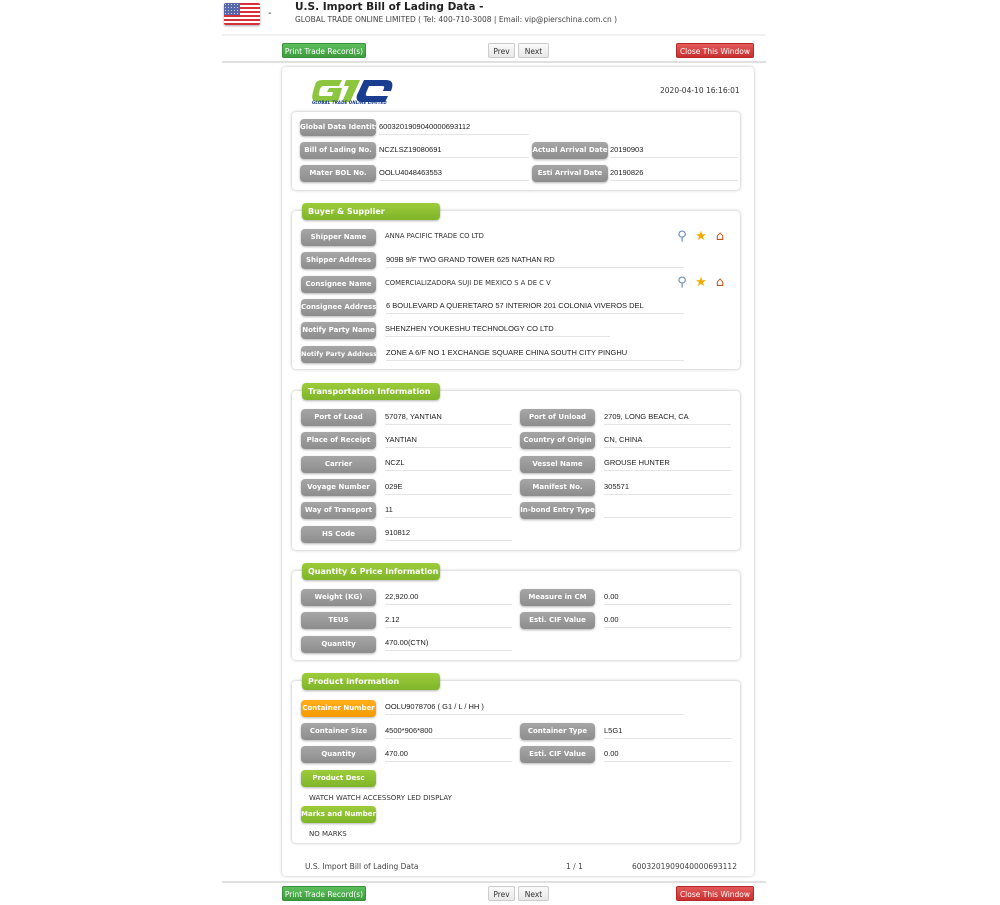 Image resolution: width=1000 pixels, height=905 pixels. I want to click on way-of-transport-value: 11, so click(448, 510).